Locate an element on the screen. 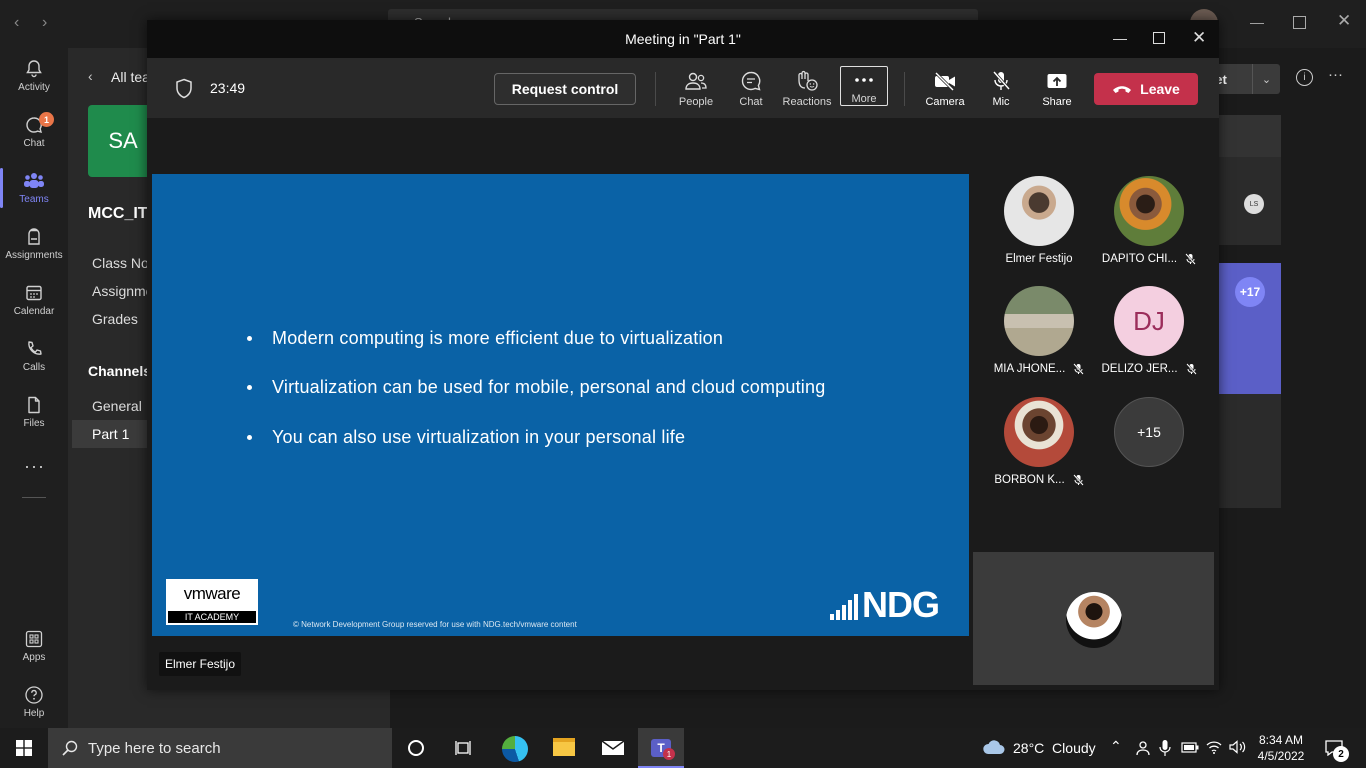  system-clock: 8:34 AM 4/5/2022 is located at coordinates (1281, 748).